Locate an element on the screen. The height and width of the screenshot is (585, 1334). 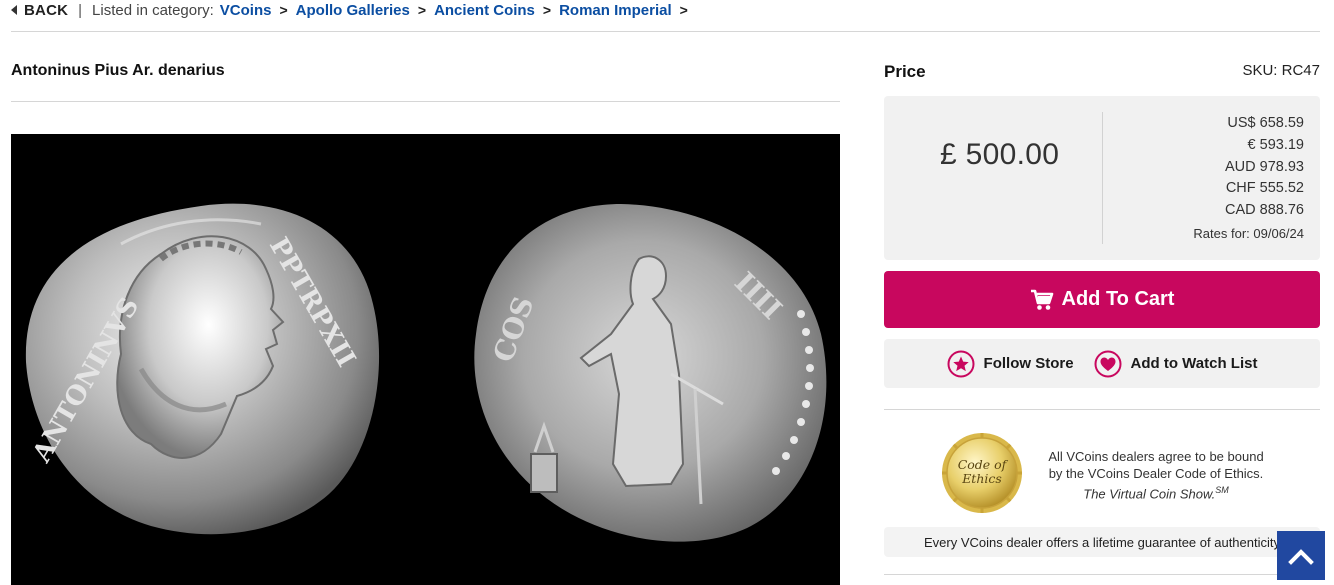
scroll-to-top-button is located at coordinates (1301, 555).